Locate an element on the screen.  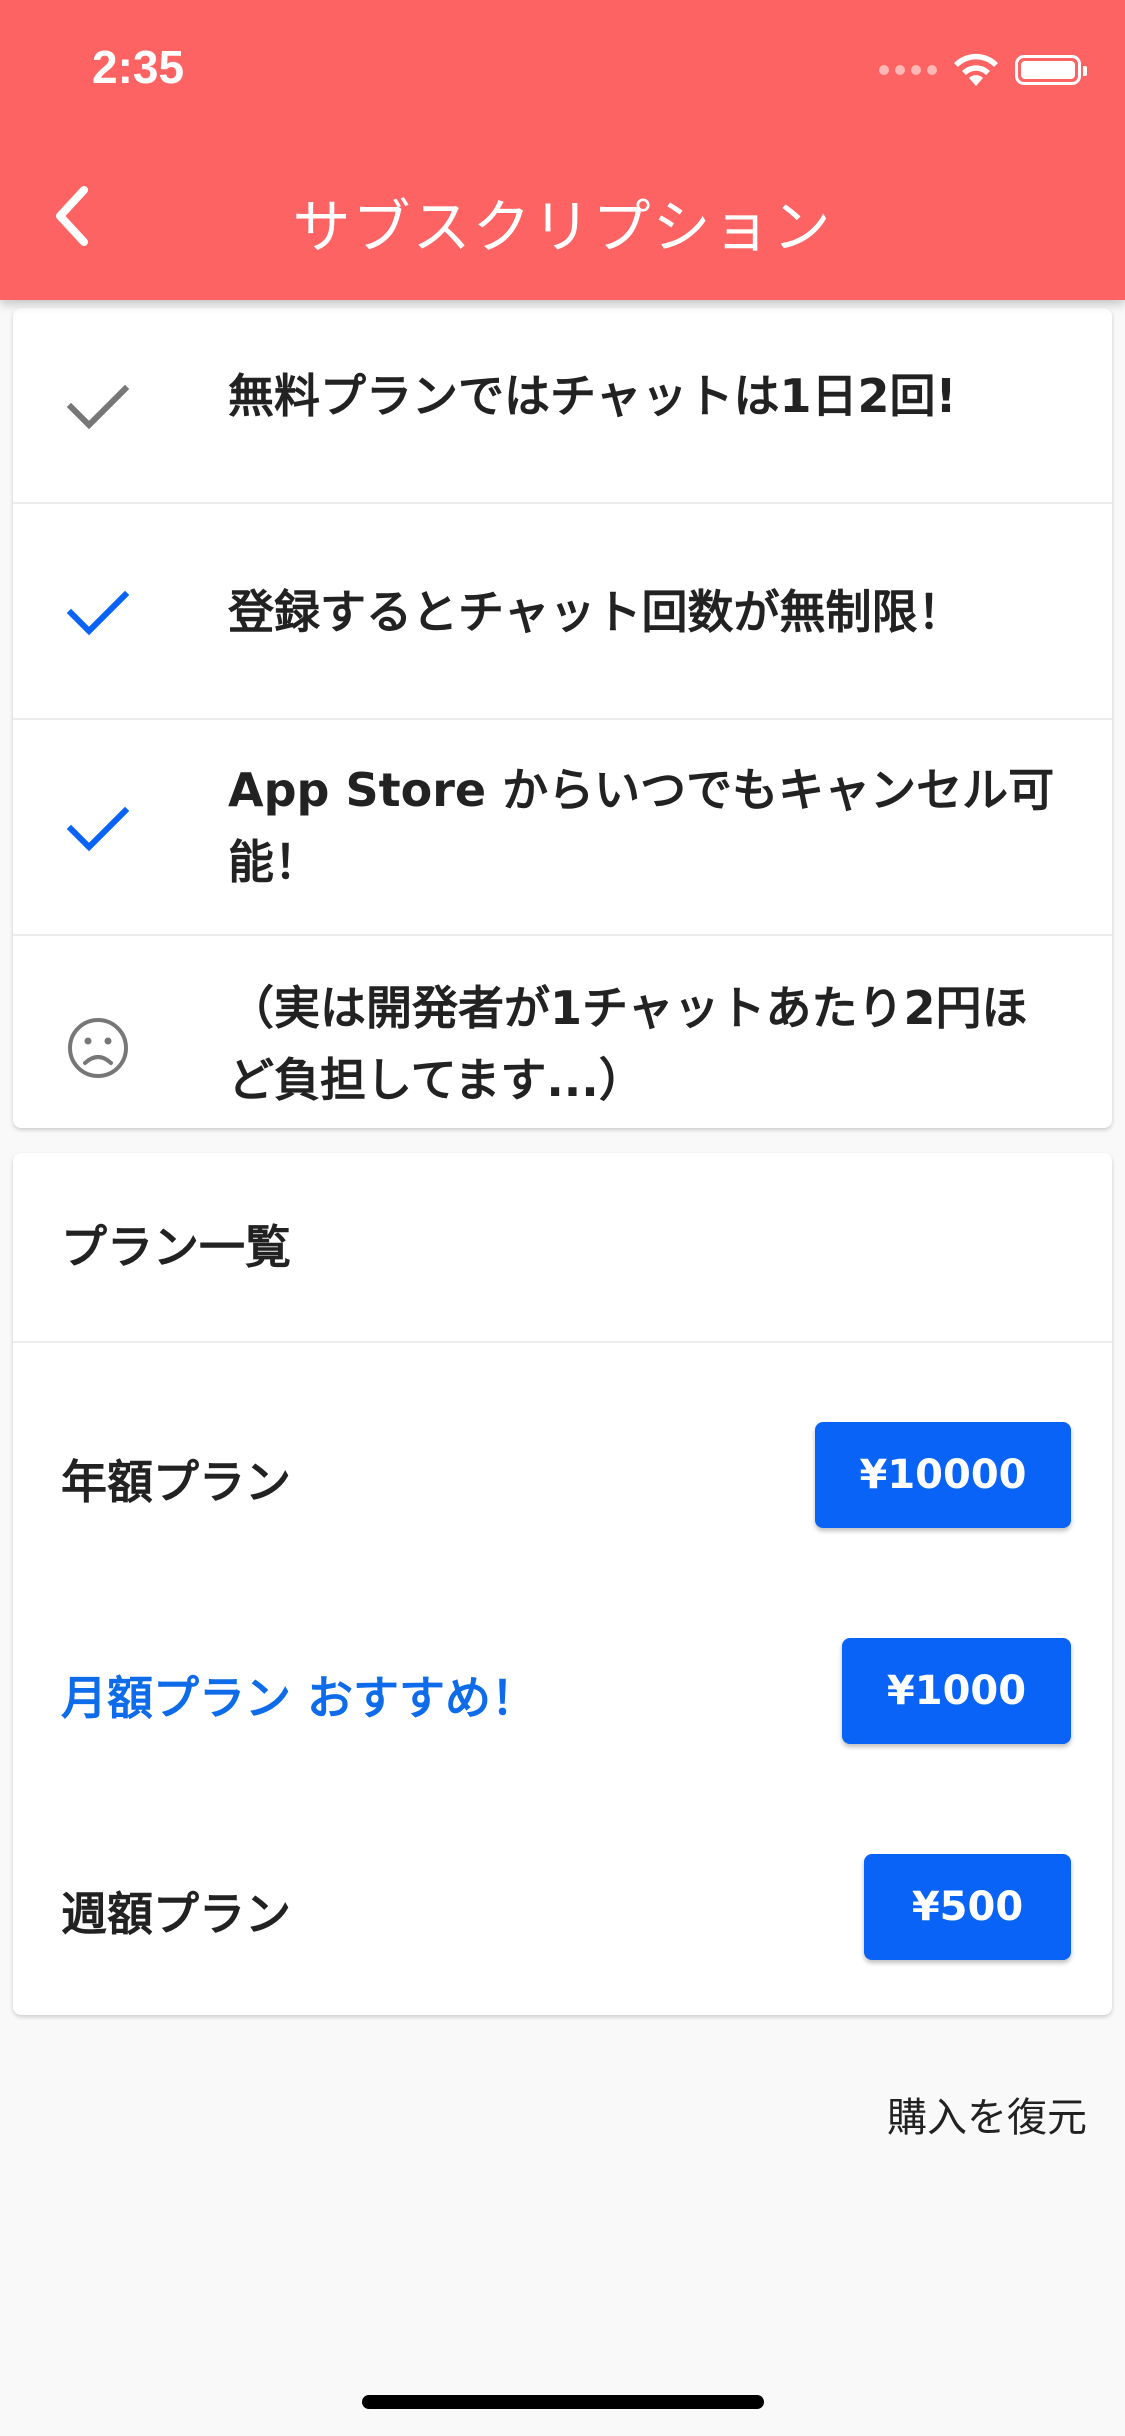
wifi-icon is located at coordinates (976, 69).